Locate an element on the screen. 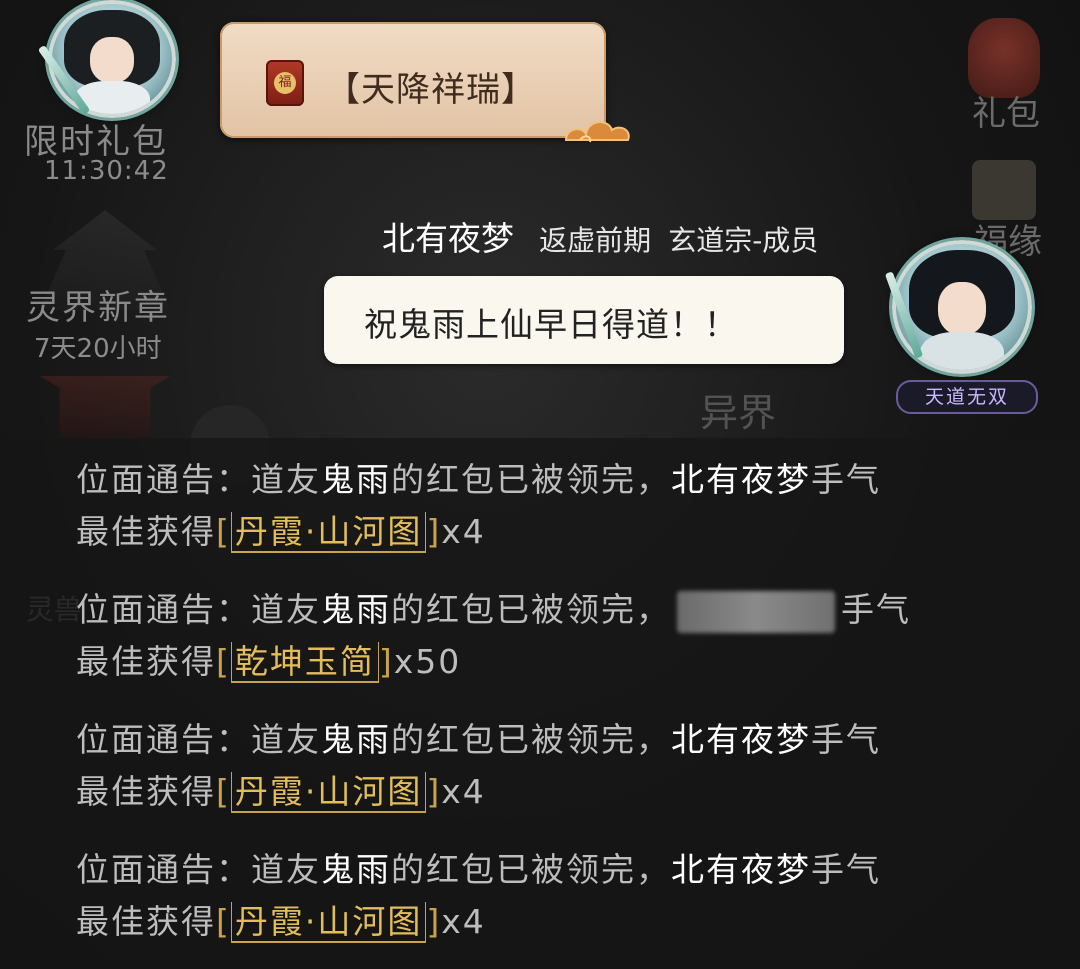  limited-gift-avatar is located at coordinates (112, 59).